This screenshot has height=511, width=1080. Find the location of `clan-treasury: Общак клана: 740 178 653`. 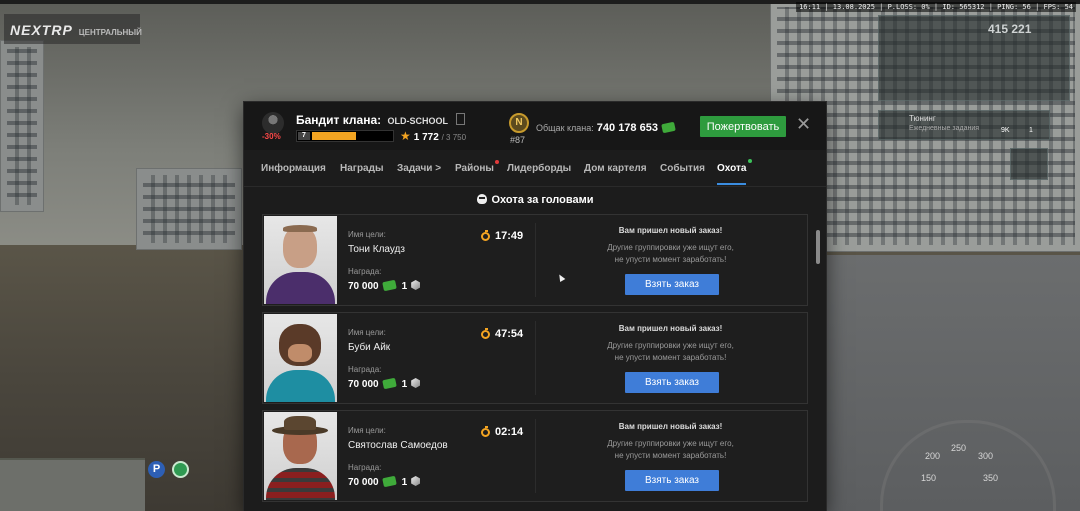

clan-treasury: Общак клана: 740 178 653 is located at coordinates (606, 127).